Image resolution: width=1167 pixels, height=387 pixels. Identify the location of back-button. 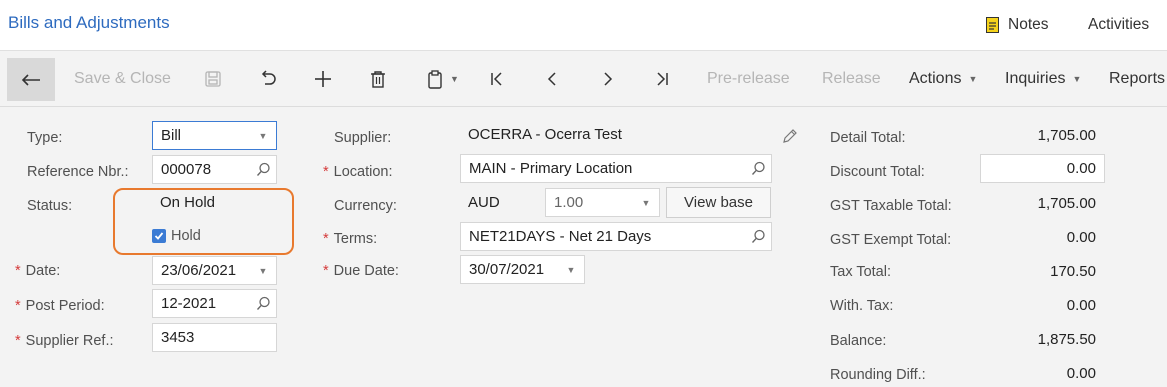
(31, 79).